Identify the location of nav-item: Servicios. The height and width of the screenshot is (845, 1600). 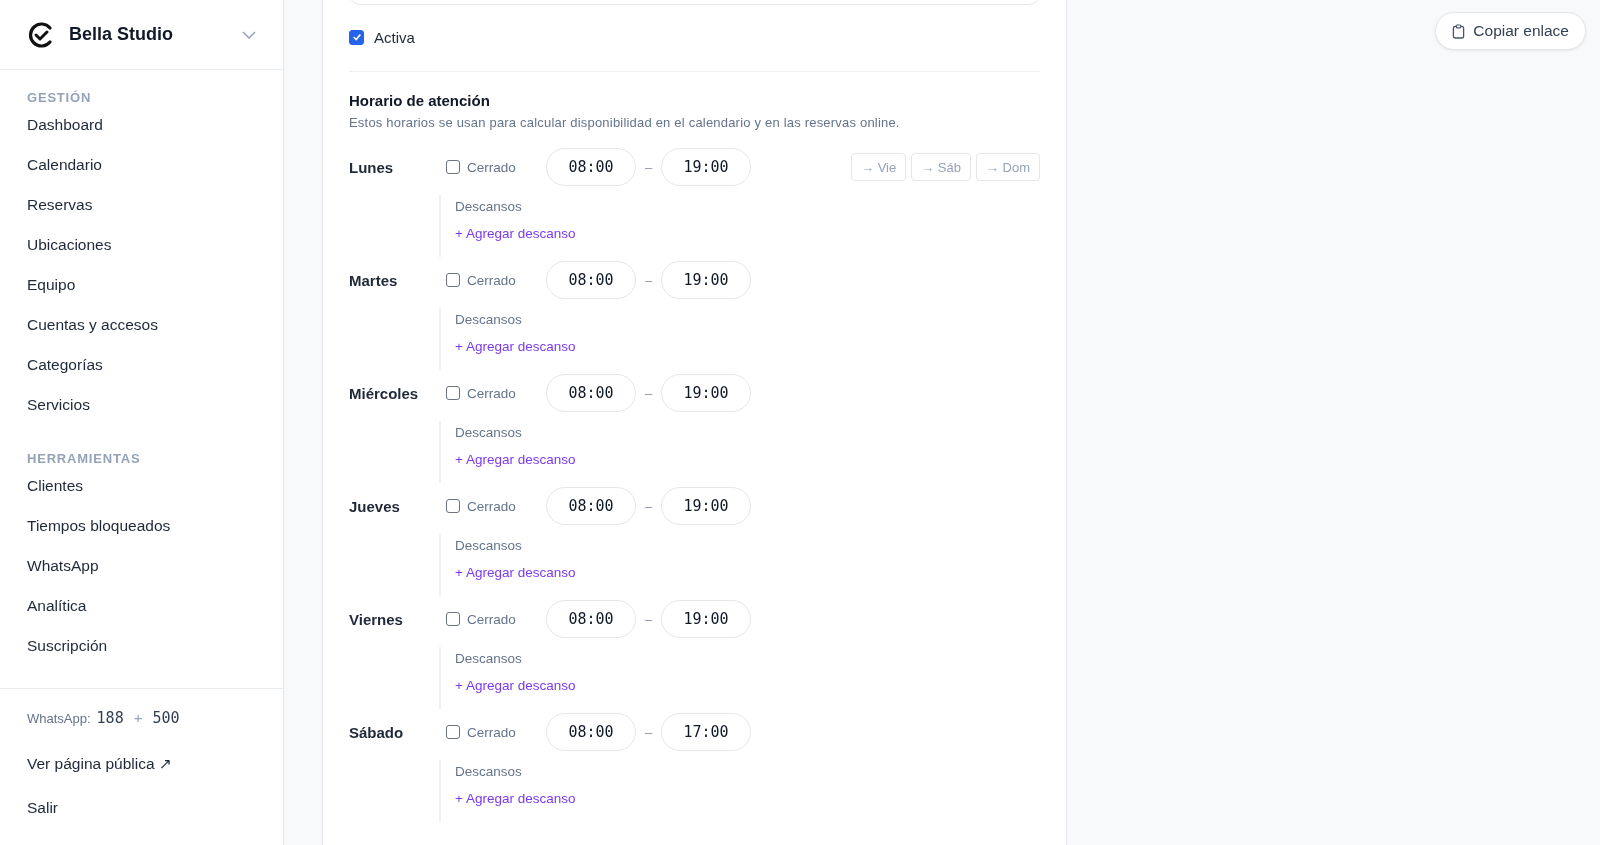
(58, 413).